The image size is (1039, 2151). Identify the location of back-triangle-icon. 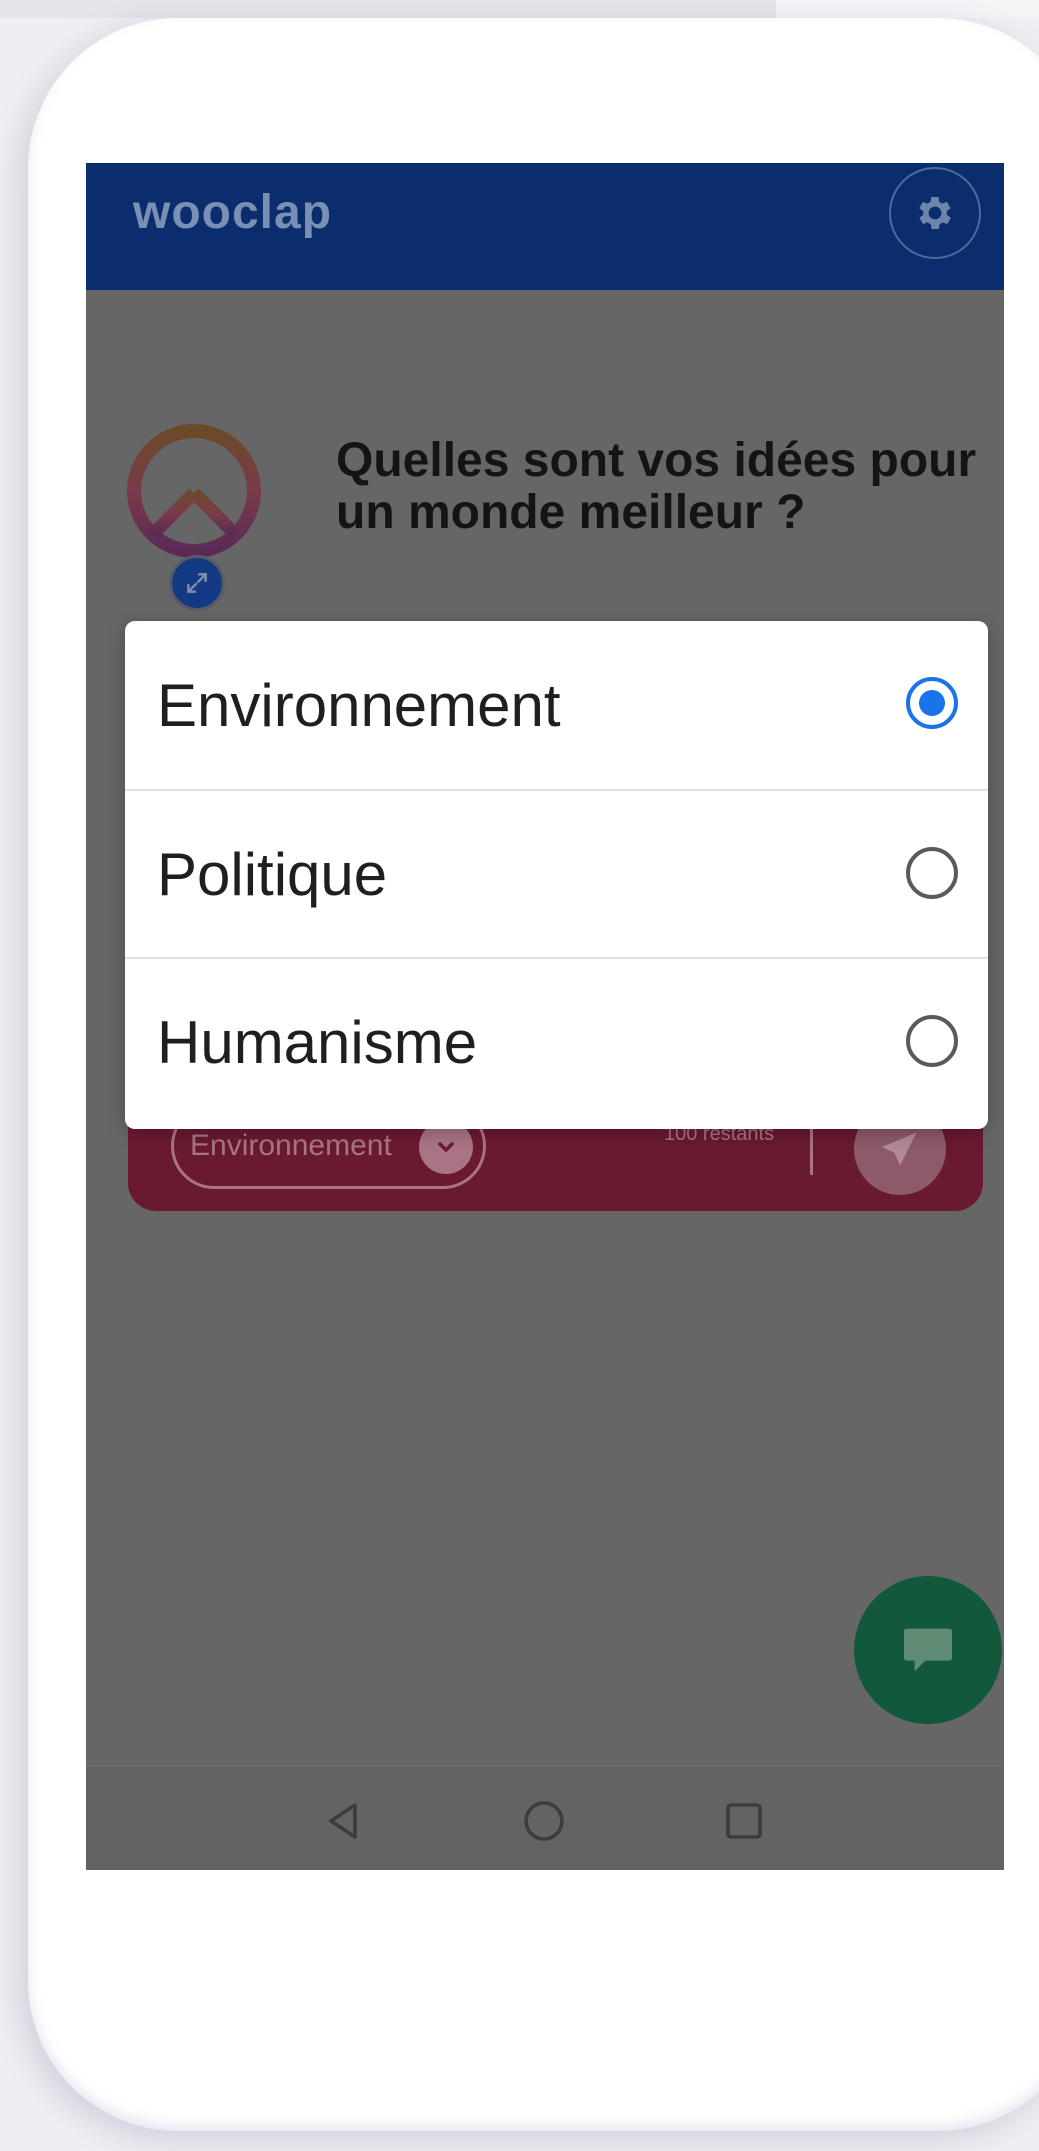
(343, 1821).